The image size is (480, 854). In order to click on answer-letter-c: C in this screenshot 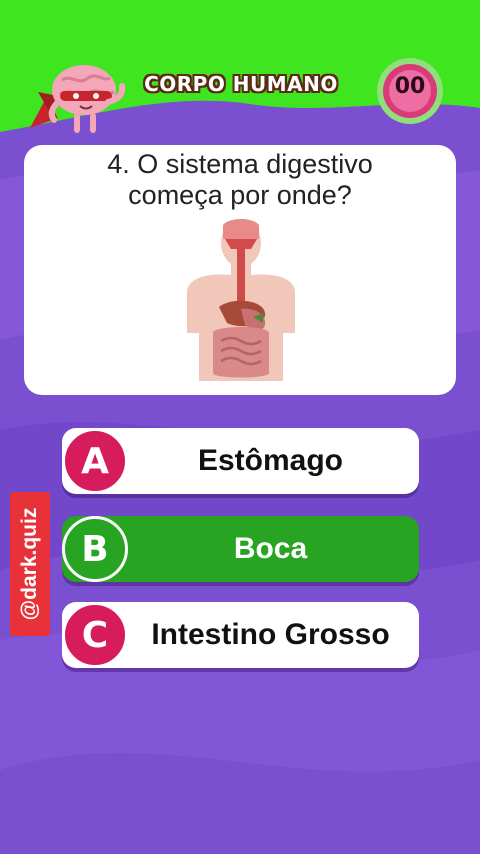, I will do `click(95, 635)`.